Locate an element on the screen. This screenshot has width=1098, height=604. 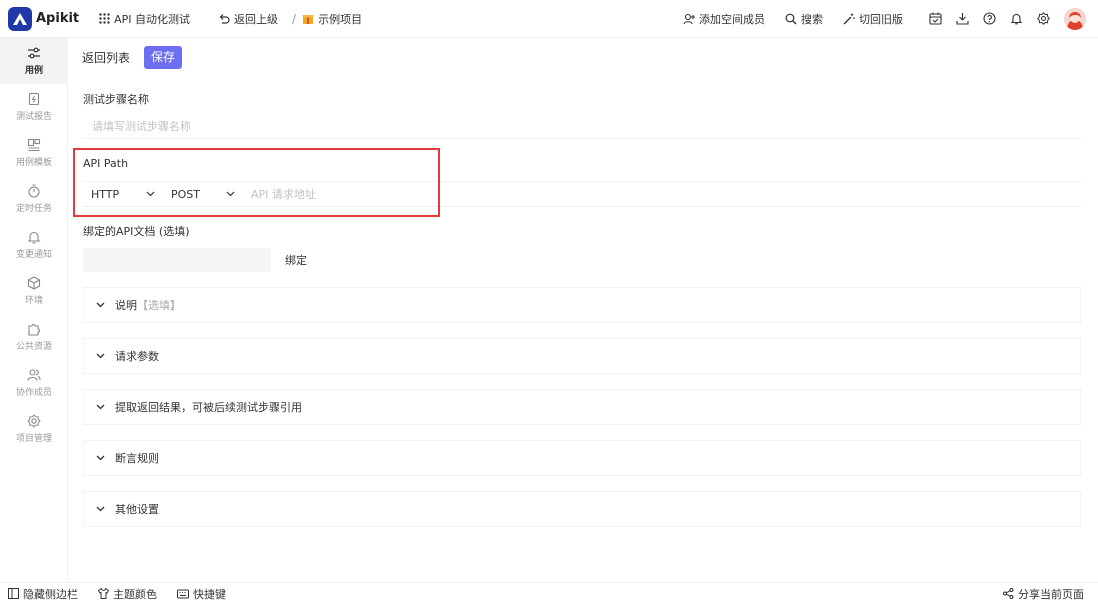
bottom-bar: 隐藏侧边栏 主题颜色 快捷键 分享当前页面 is located at coordinates (549, 593).